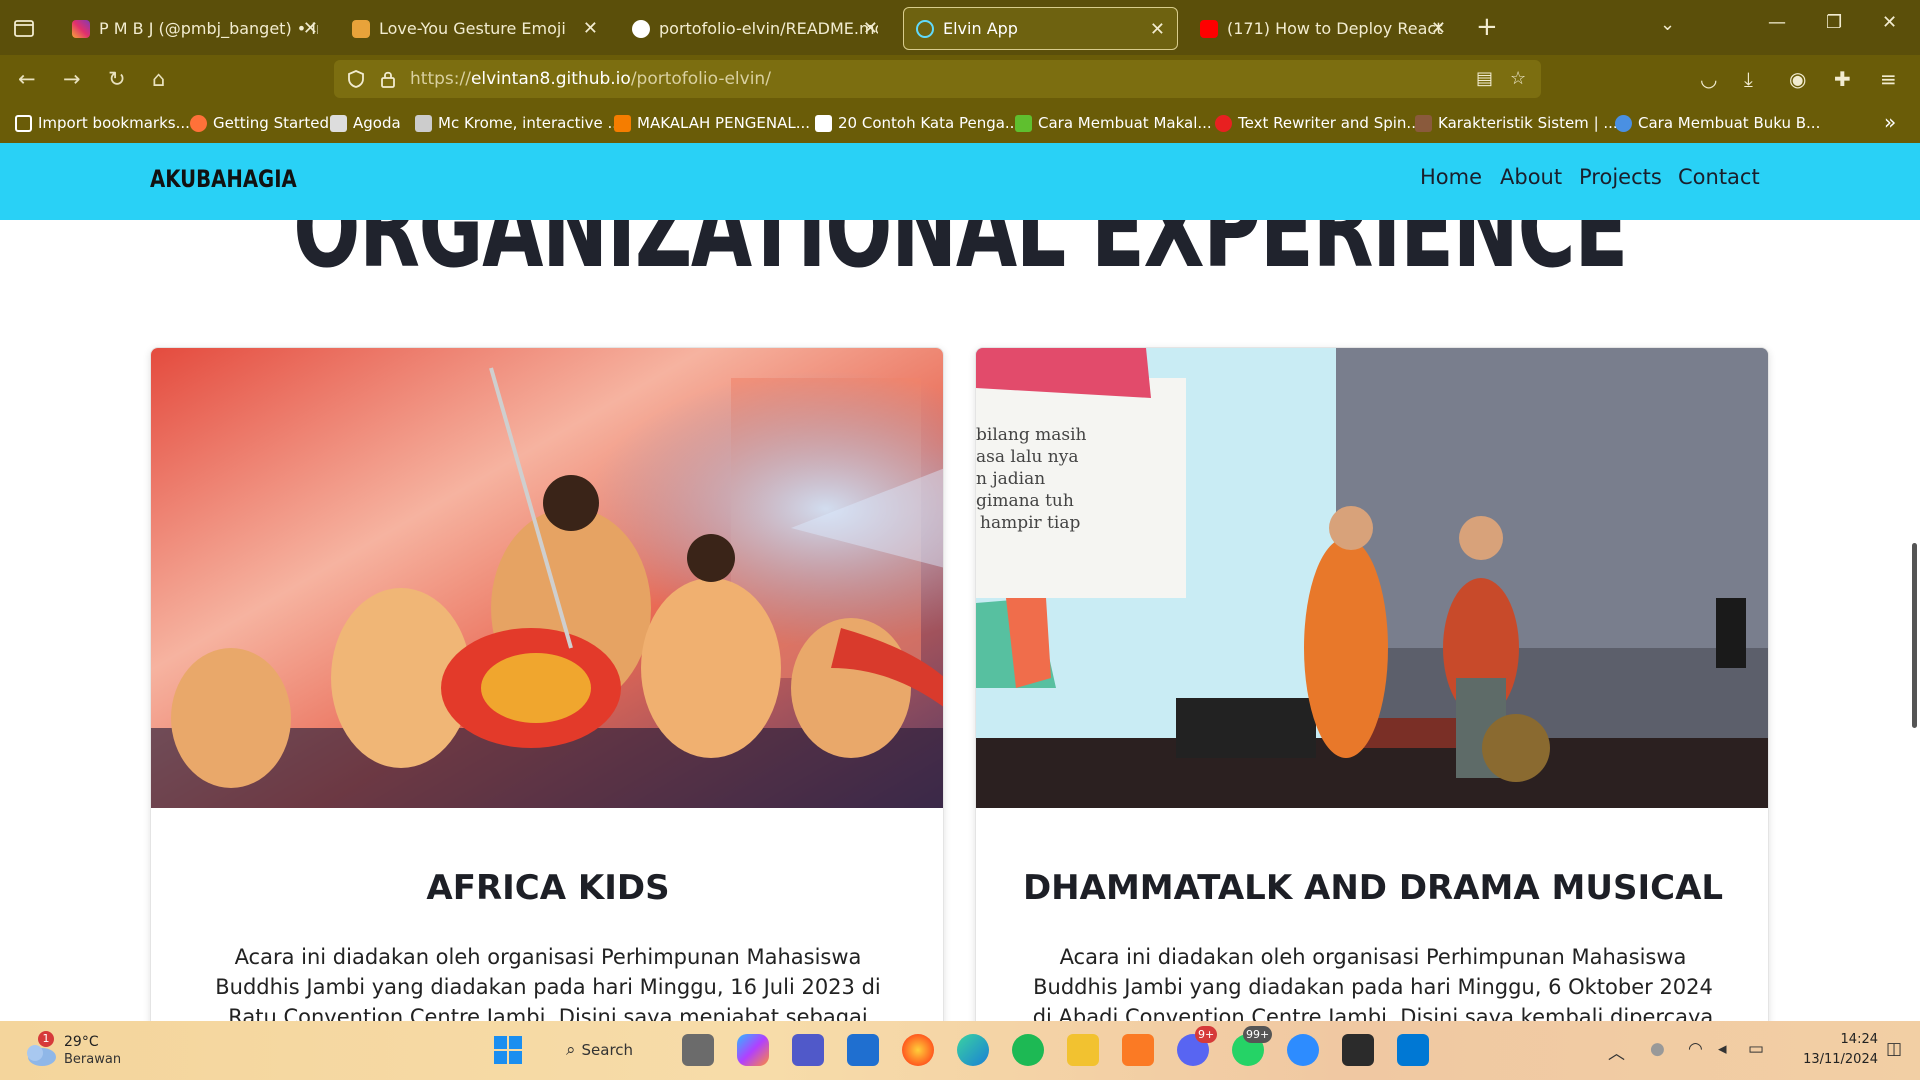  I want to click on tab-instagram: P M B J (@pmbj_banget) • Insta ✕, so click(195, 28).